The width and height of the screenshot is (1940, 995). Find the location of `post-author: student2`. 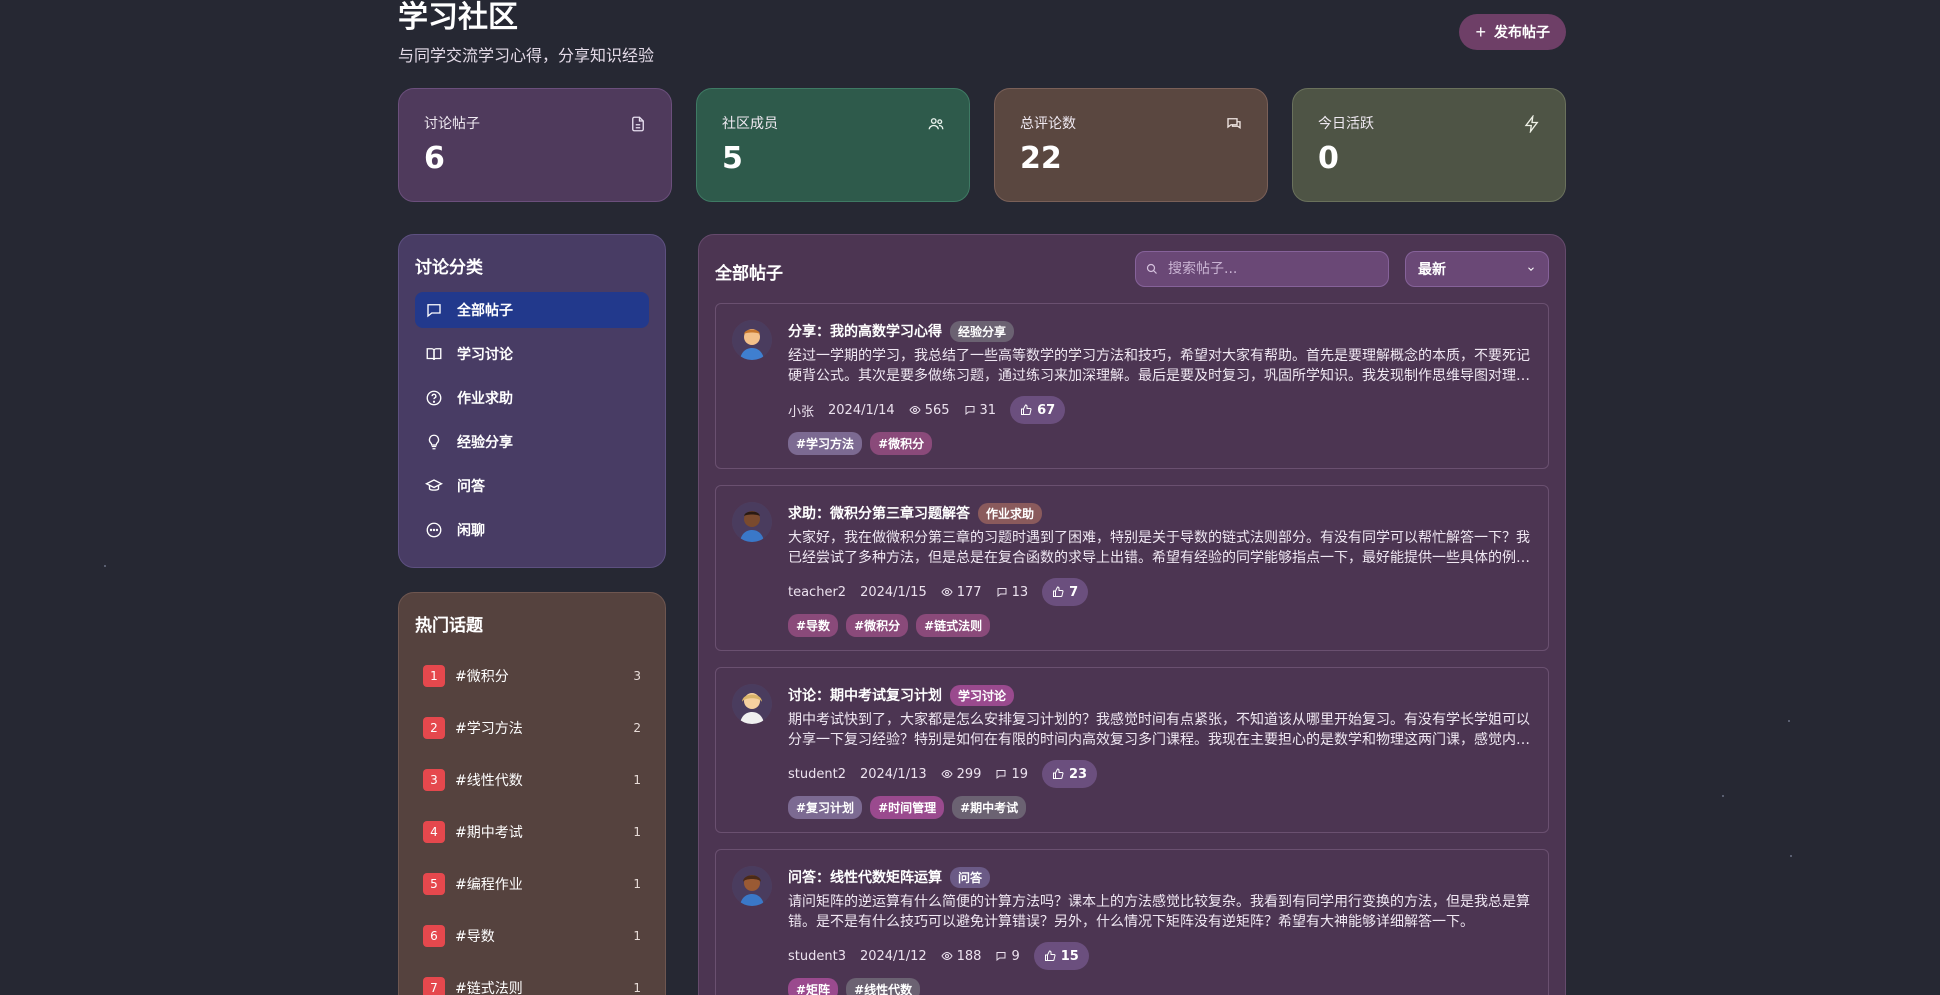

post-author: student2 is located at coordinates (817, 774).